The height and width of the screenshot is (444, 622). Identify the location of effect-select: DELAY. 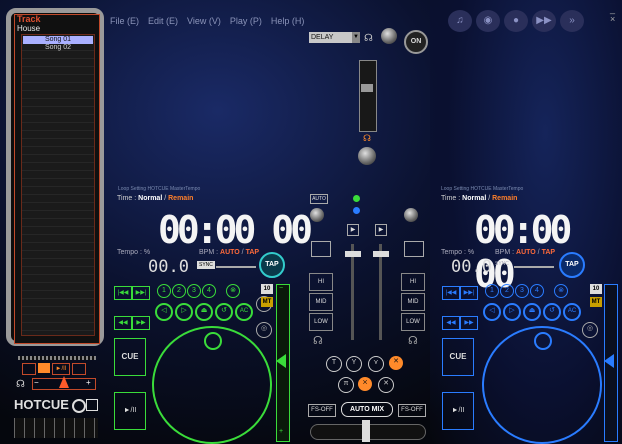
(331, 37).